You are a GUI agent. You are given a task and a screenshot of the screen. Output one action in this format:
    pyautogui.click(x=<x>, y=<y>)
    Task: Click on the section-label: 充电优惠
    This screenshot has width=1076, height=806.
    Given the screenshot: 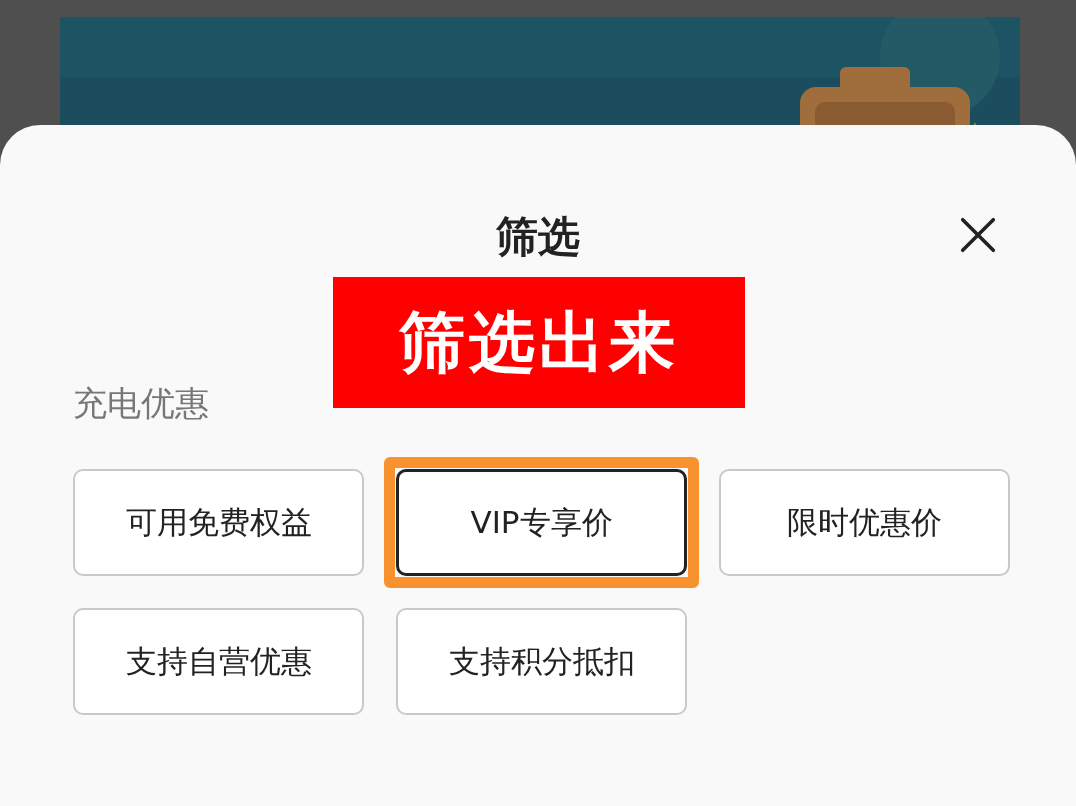 What is the action you would take?
    pyautogui.click(x=141, y=403)
    